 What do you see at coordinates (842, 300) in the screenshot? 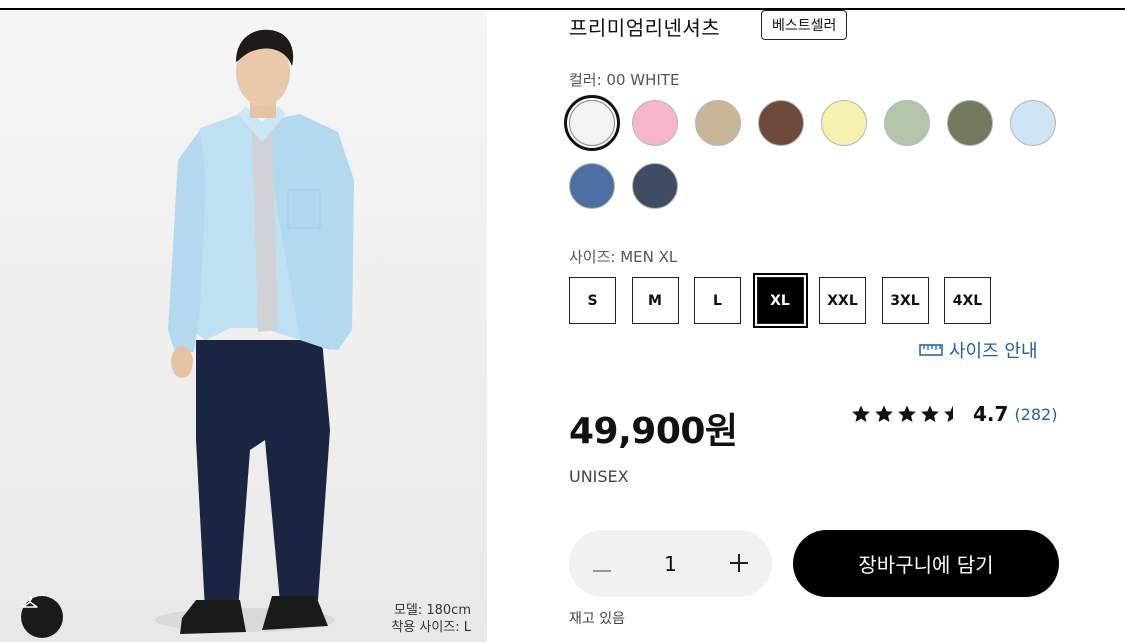
I see `size-option-xxl: XXL` at bounding box center [842, 300].